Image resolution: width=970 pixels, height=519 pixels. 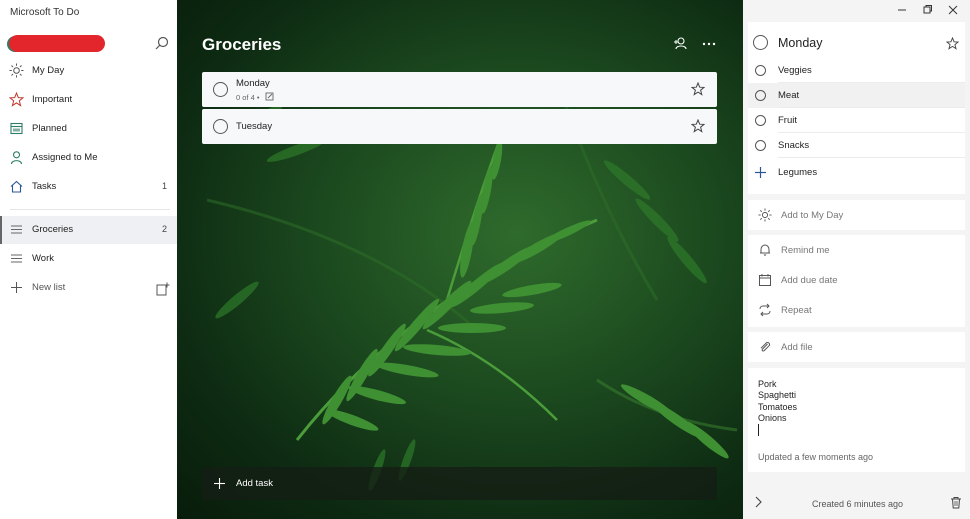 I want to click on step-label: Fruit, so click(x=787, y=120).